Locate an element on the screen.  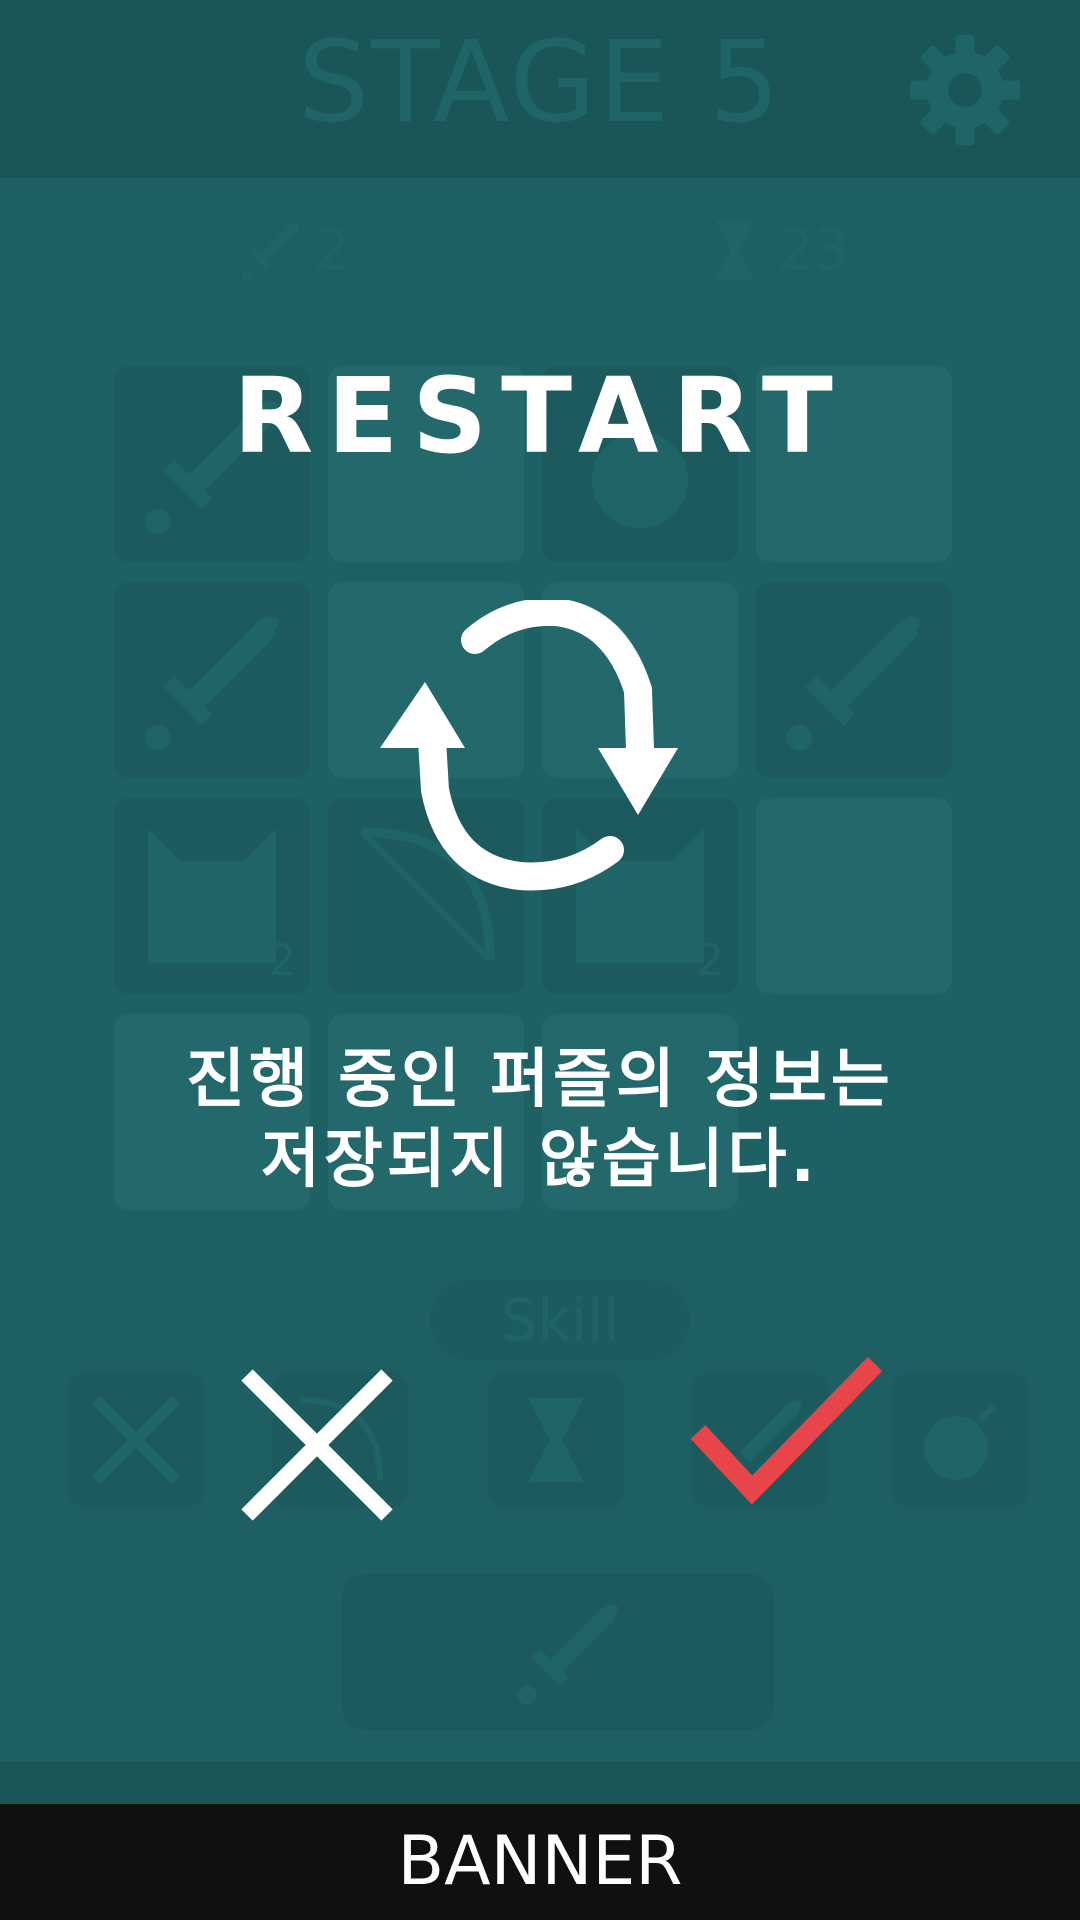
message-line-1: 진행 중인 퍼즐의 정보는 is located at coordinates (540, 1080).